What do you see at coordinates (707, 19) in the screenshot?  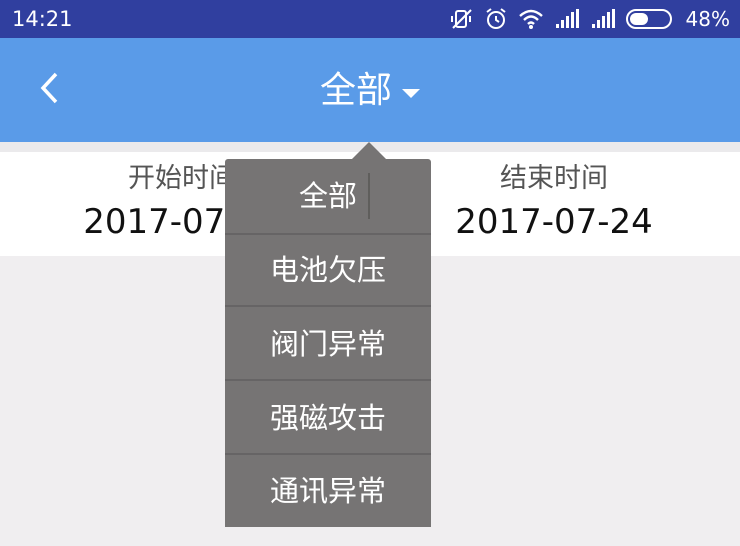 I see `battery-percent: 48%` at bounding box center [707, 19].